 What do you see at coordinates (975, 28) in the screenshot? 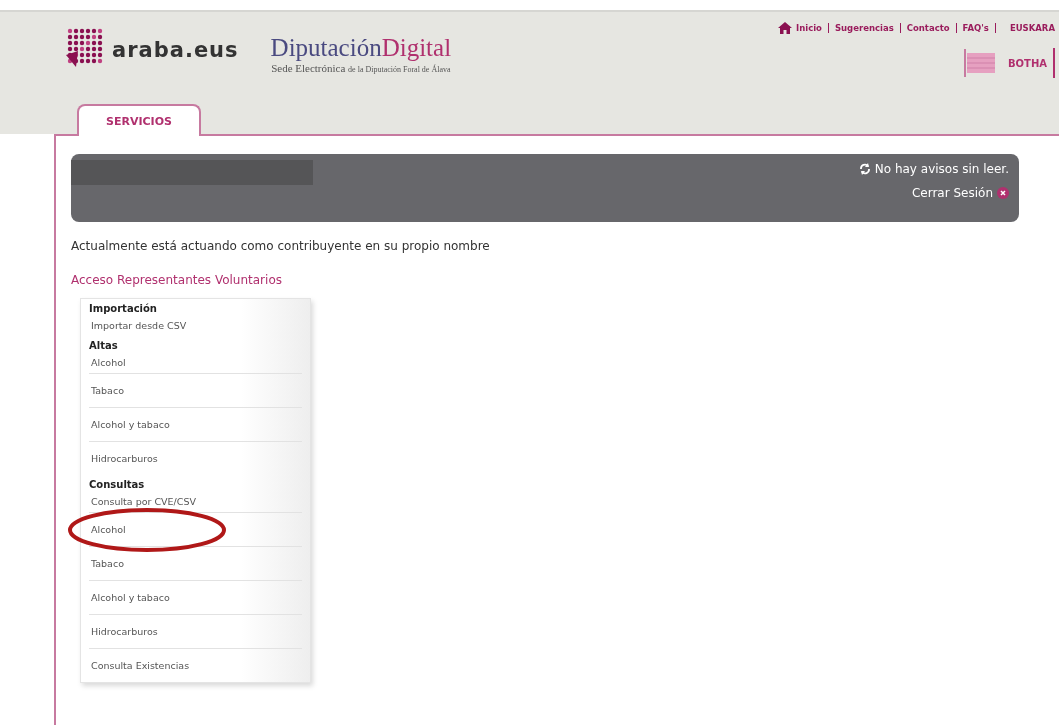
I see `nav-link: FAQ's` at bounding box center [975, 28].